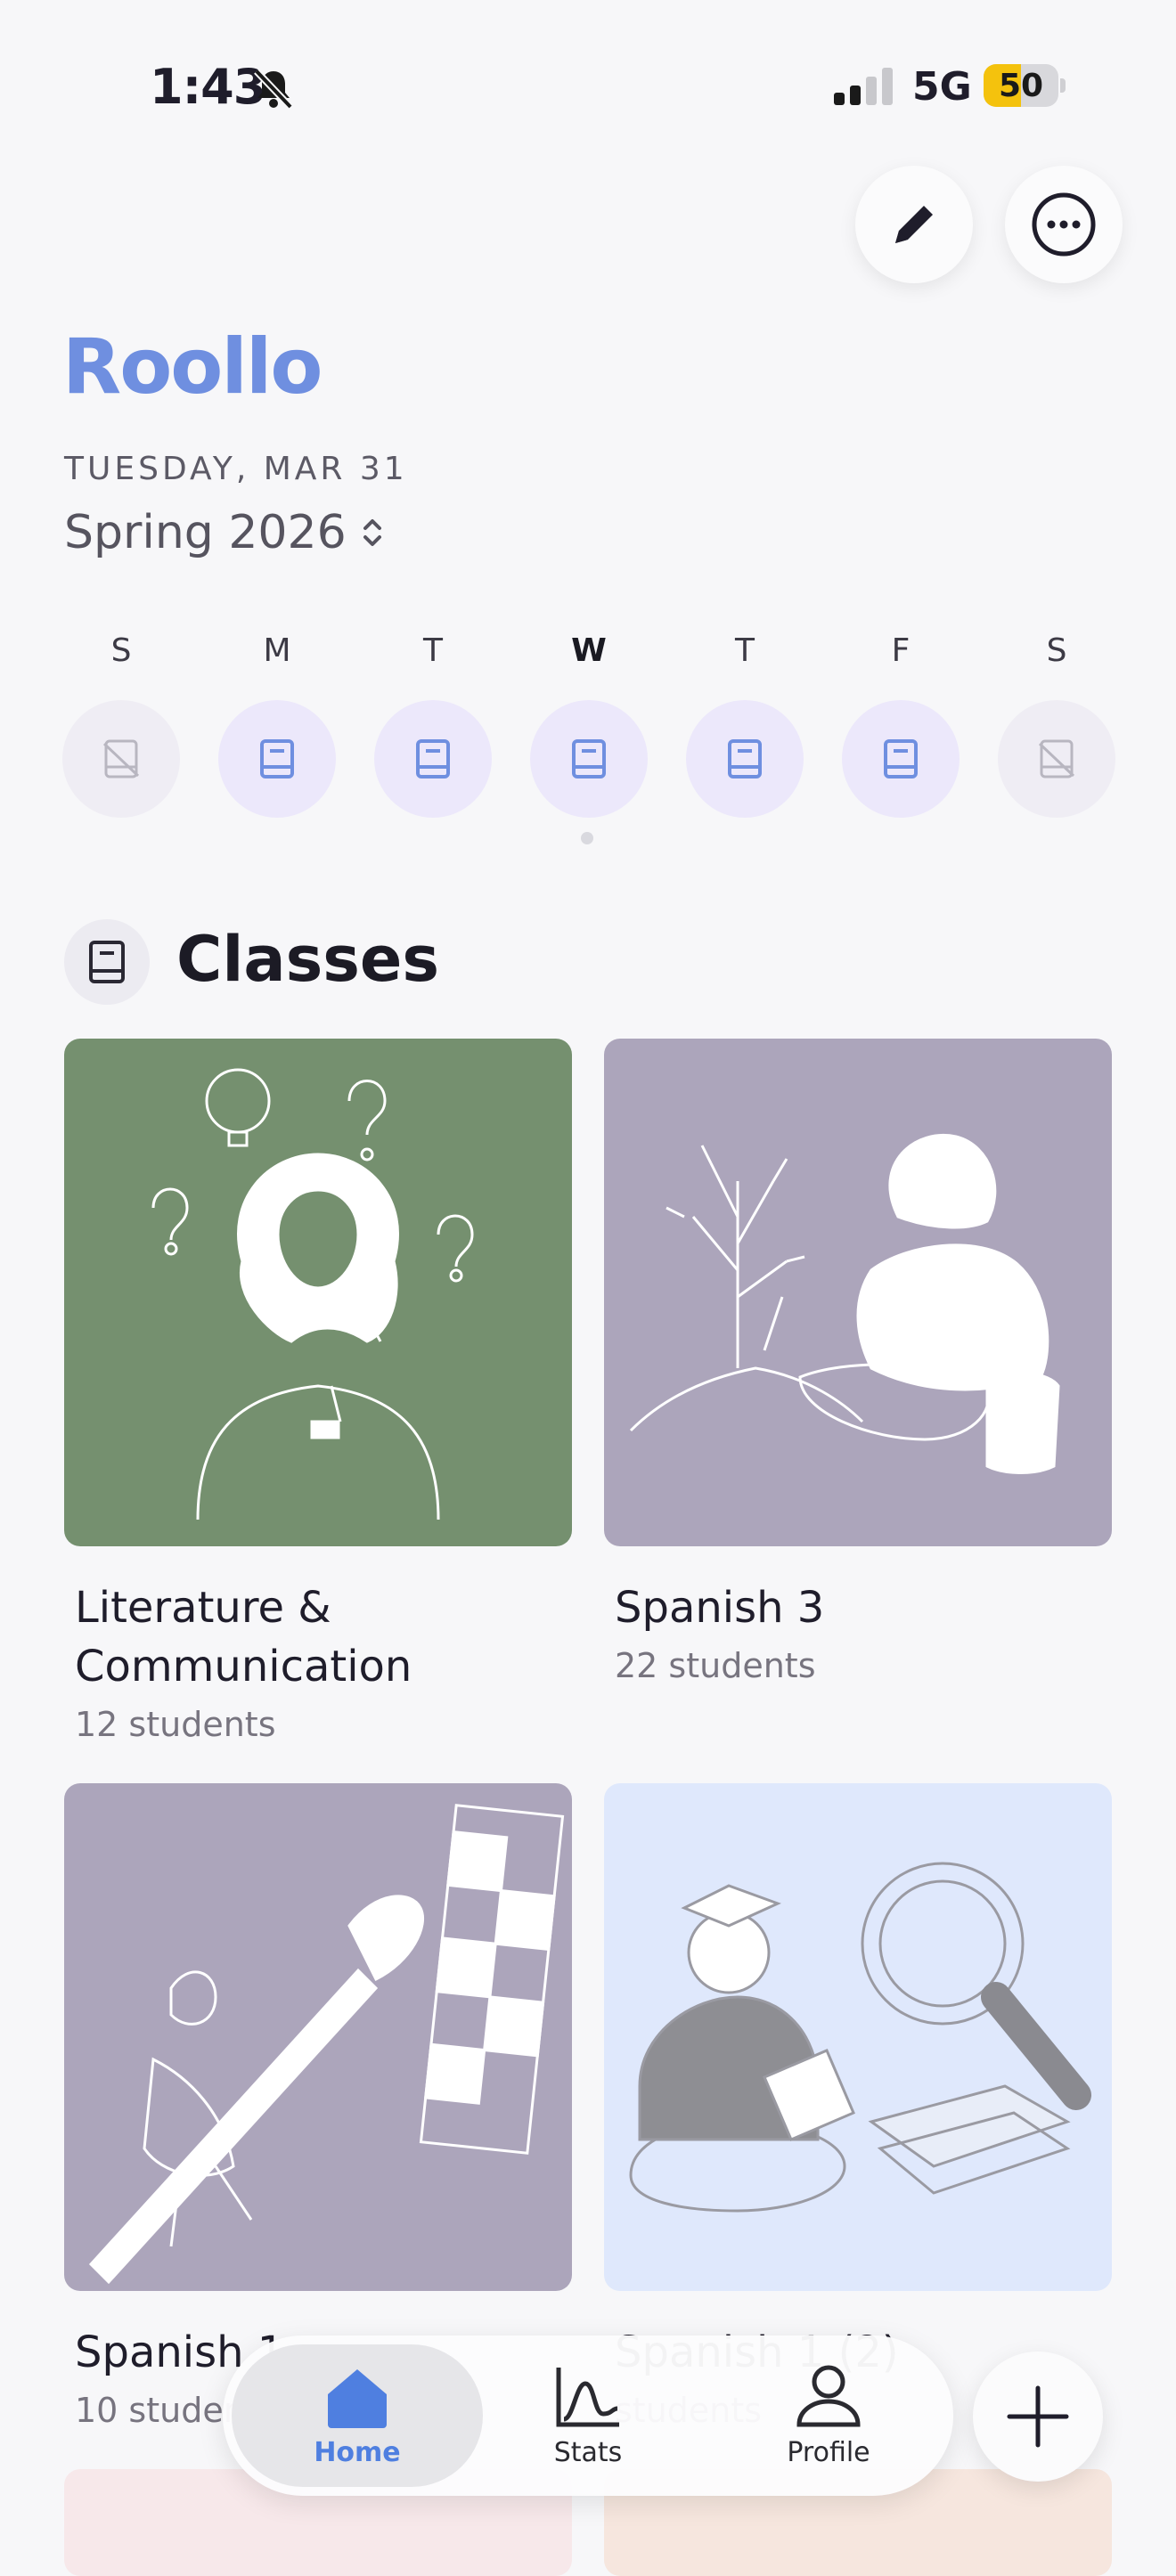  Describe the element at coordinates (243, 1637) in the screenshot. I see `class-name: Literature & Communication` at that location.